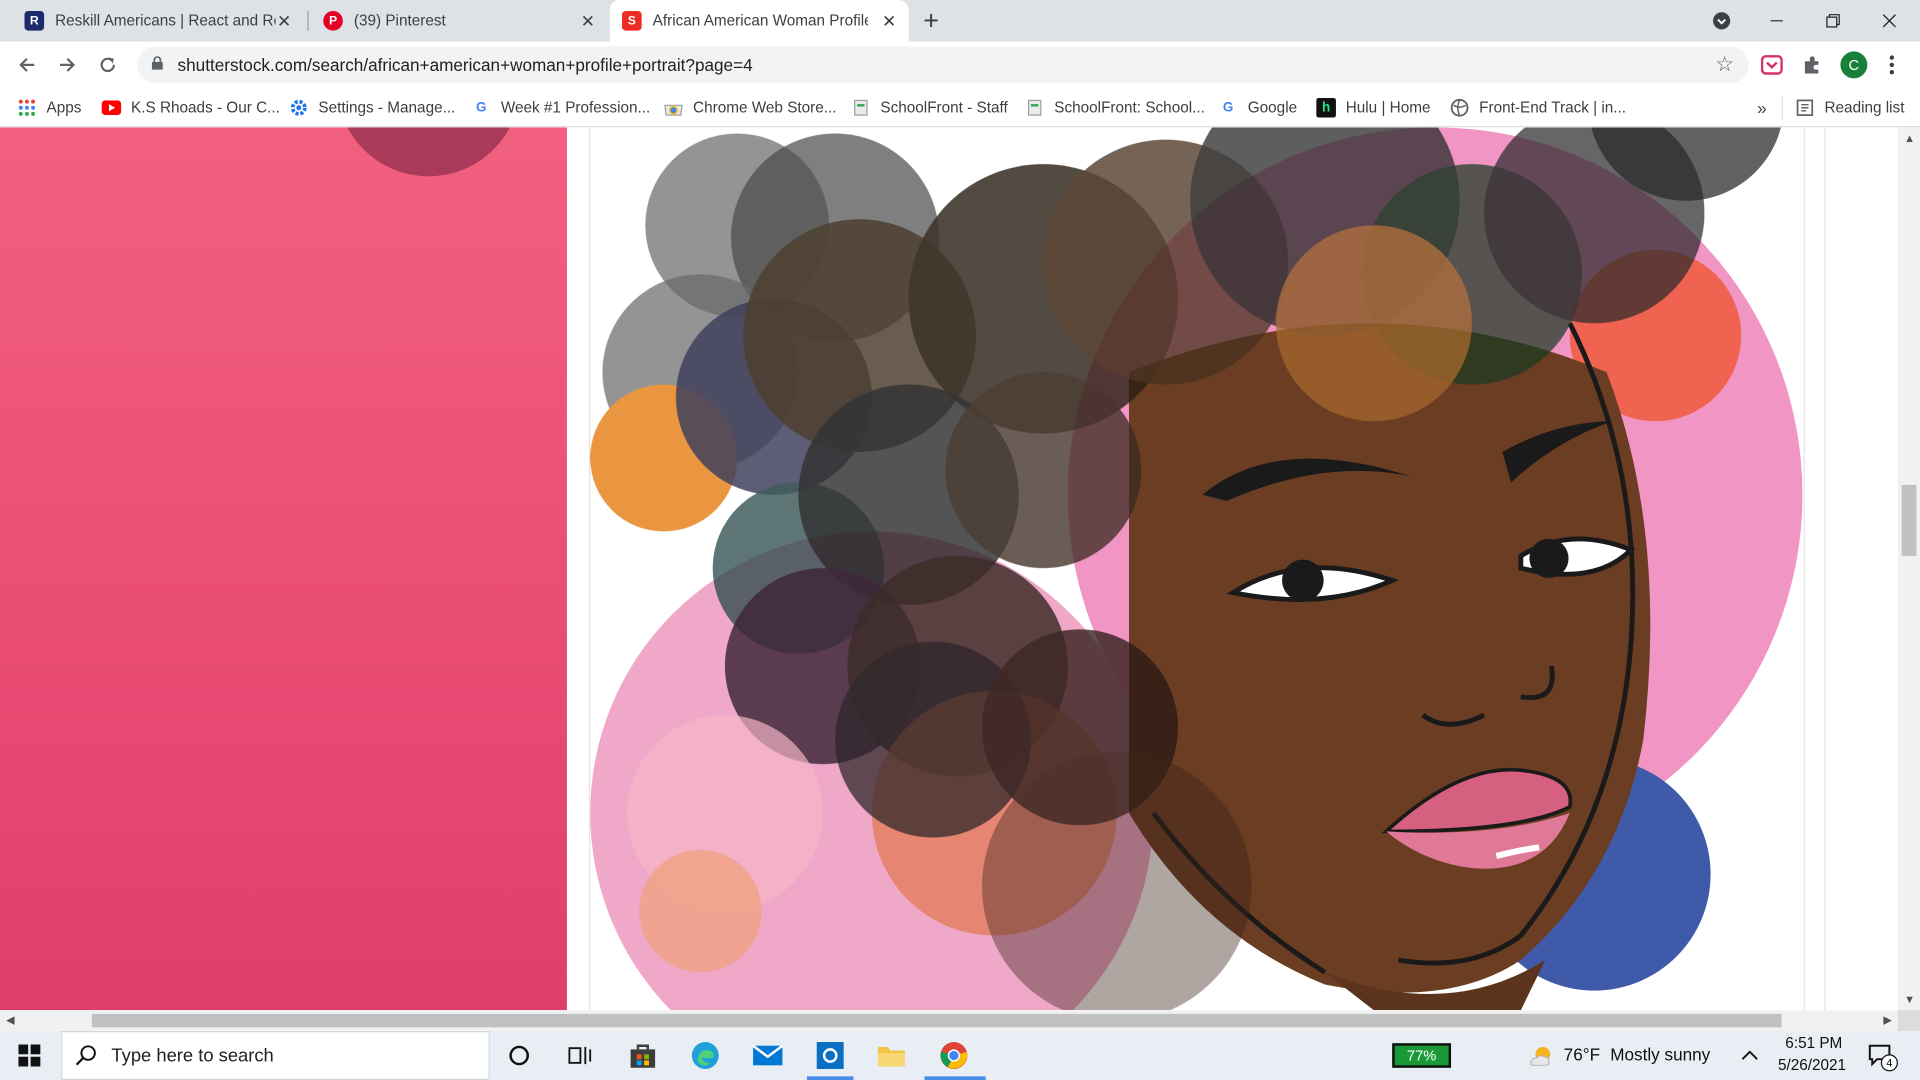  Describe the element at coordinates (165, 21) in the screenshot. I see `tab-title: Reskill Americans | React and Rea` at that location.